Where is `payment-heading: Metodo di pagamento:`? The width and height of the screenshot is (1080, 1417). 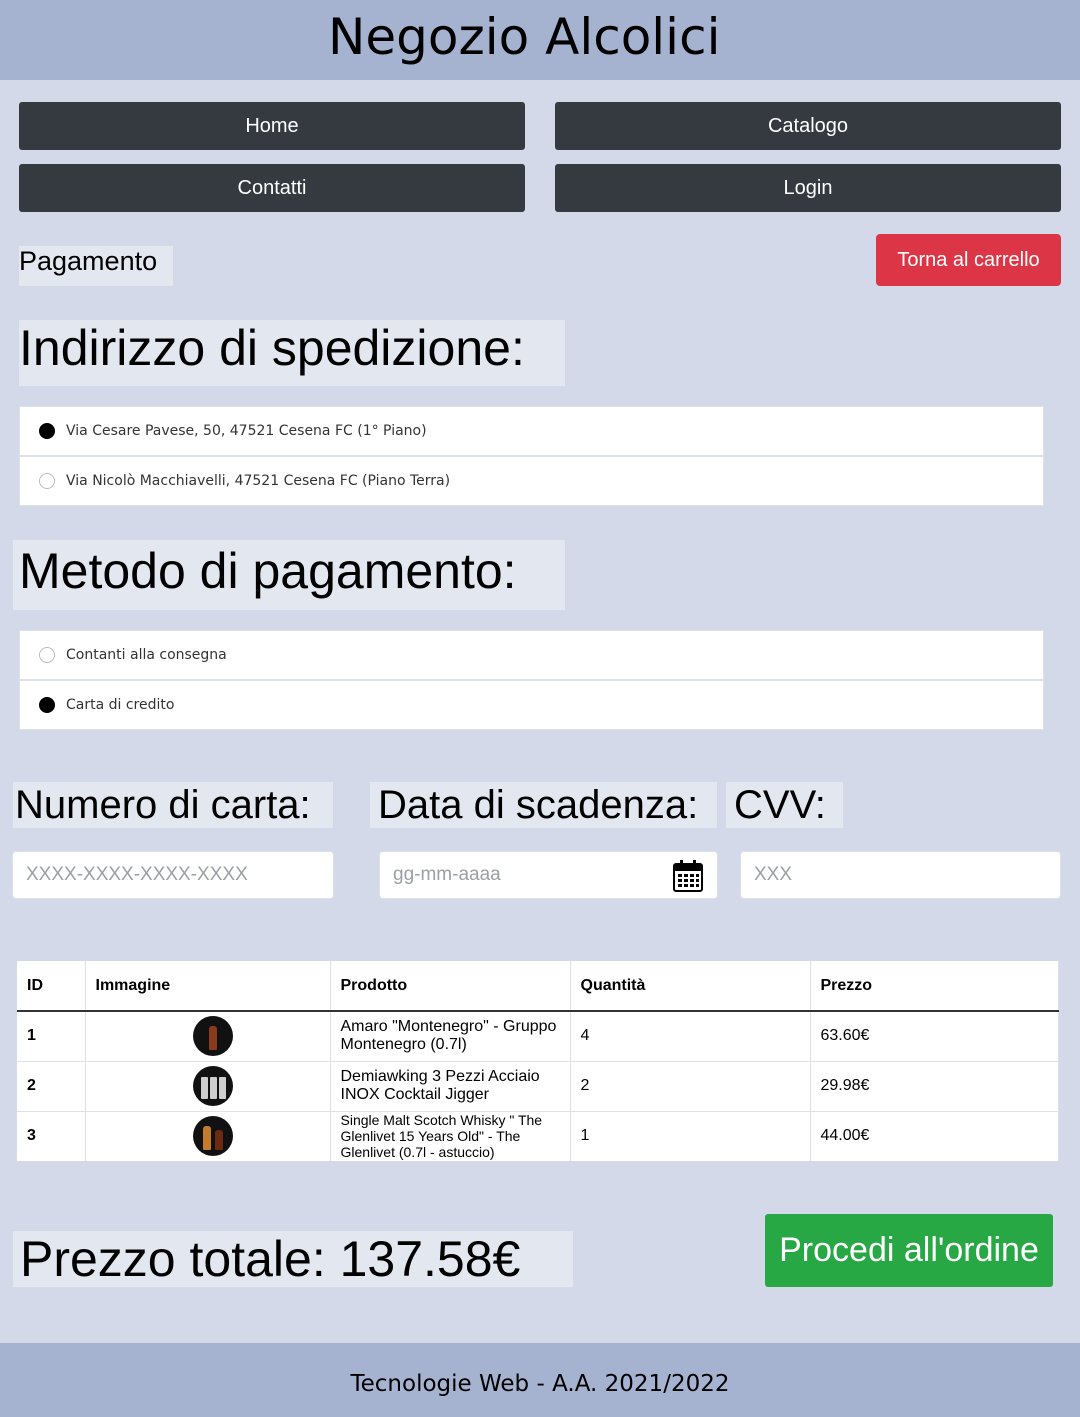 payment-heading: Metodo di pagamento: is located at coordinates (289, 575).